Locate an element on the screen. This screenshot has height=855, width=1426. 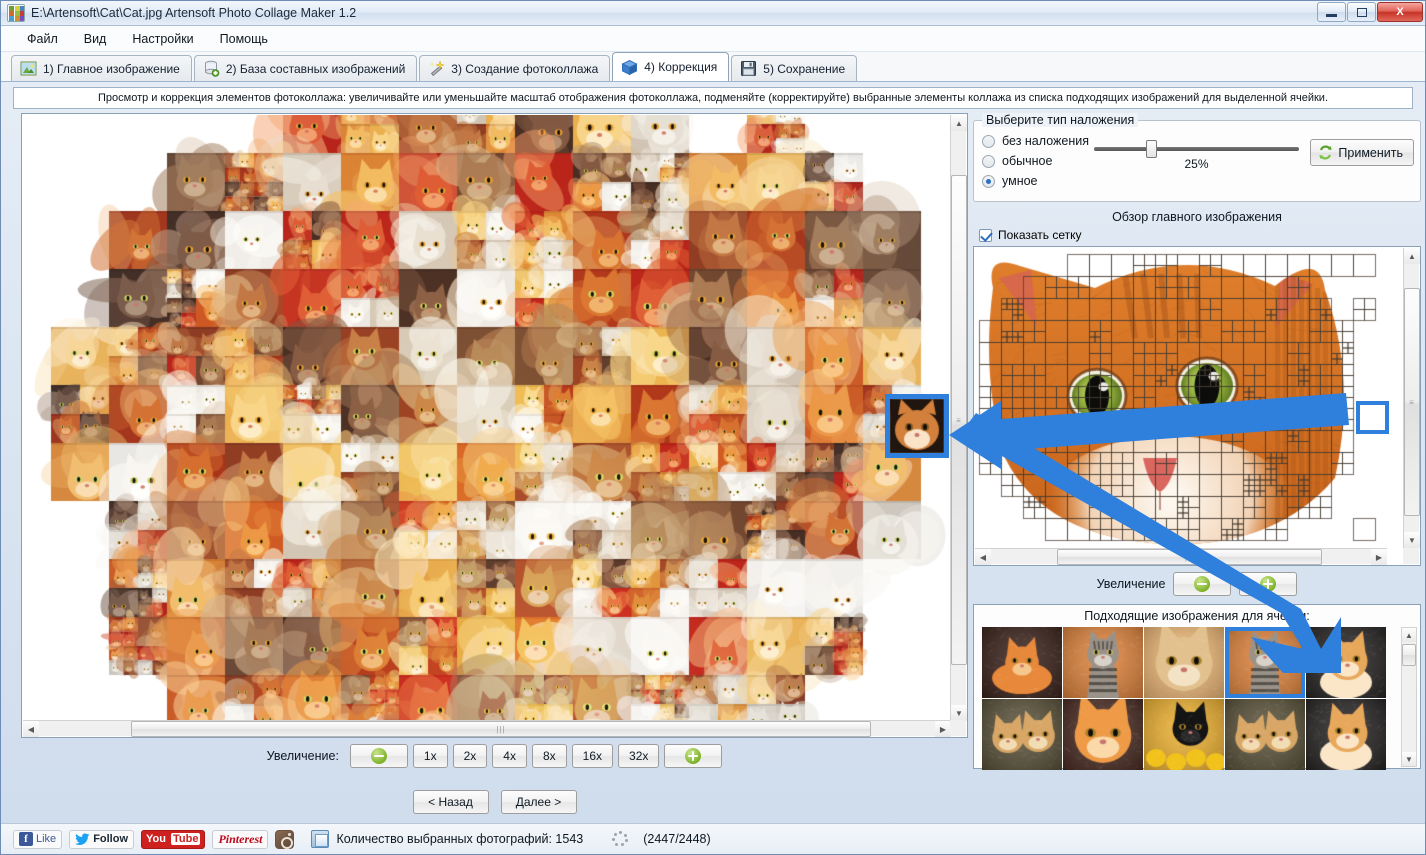
apply-button: Применить is located at coordinates (1362, 152).